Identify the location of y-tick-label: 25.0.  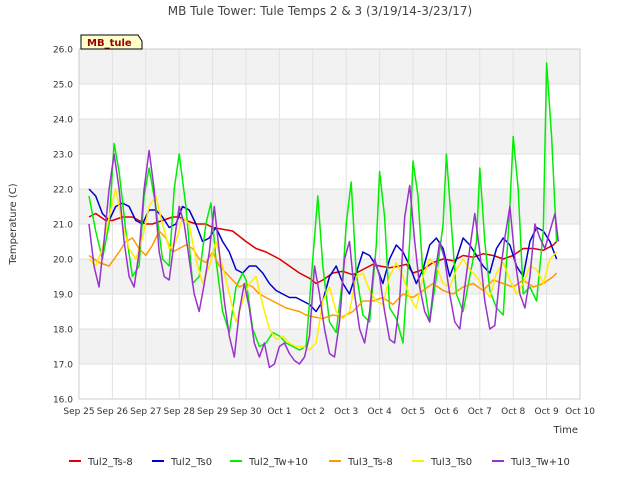
(63, 86).